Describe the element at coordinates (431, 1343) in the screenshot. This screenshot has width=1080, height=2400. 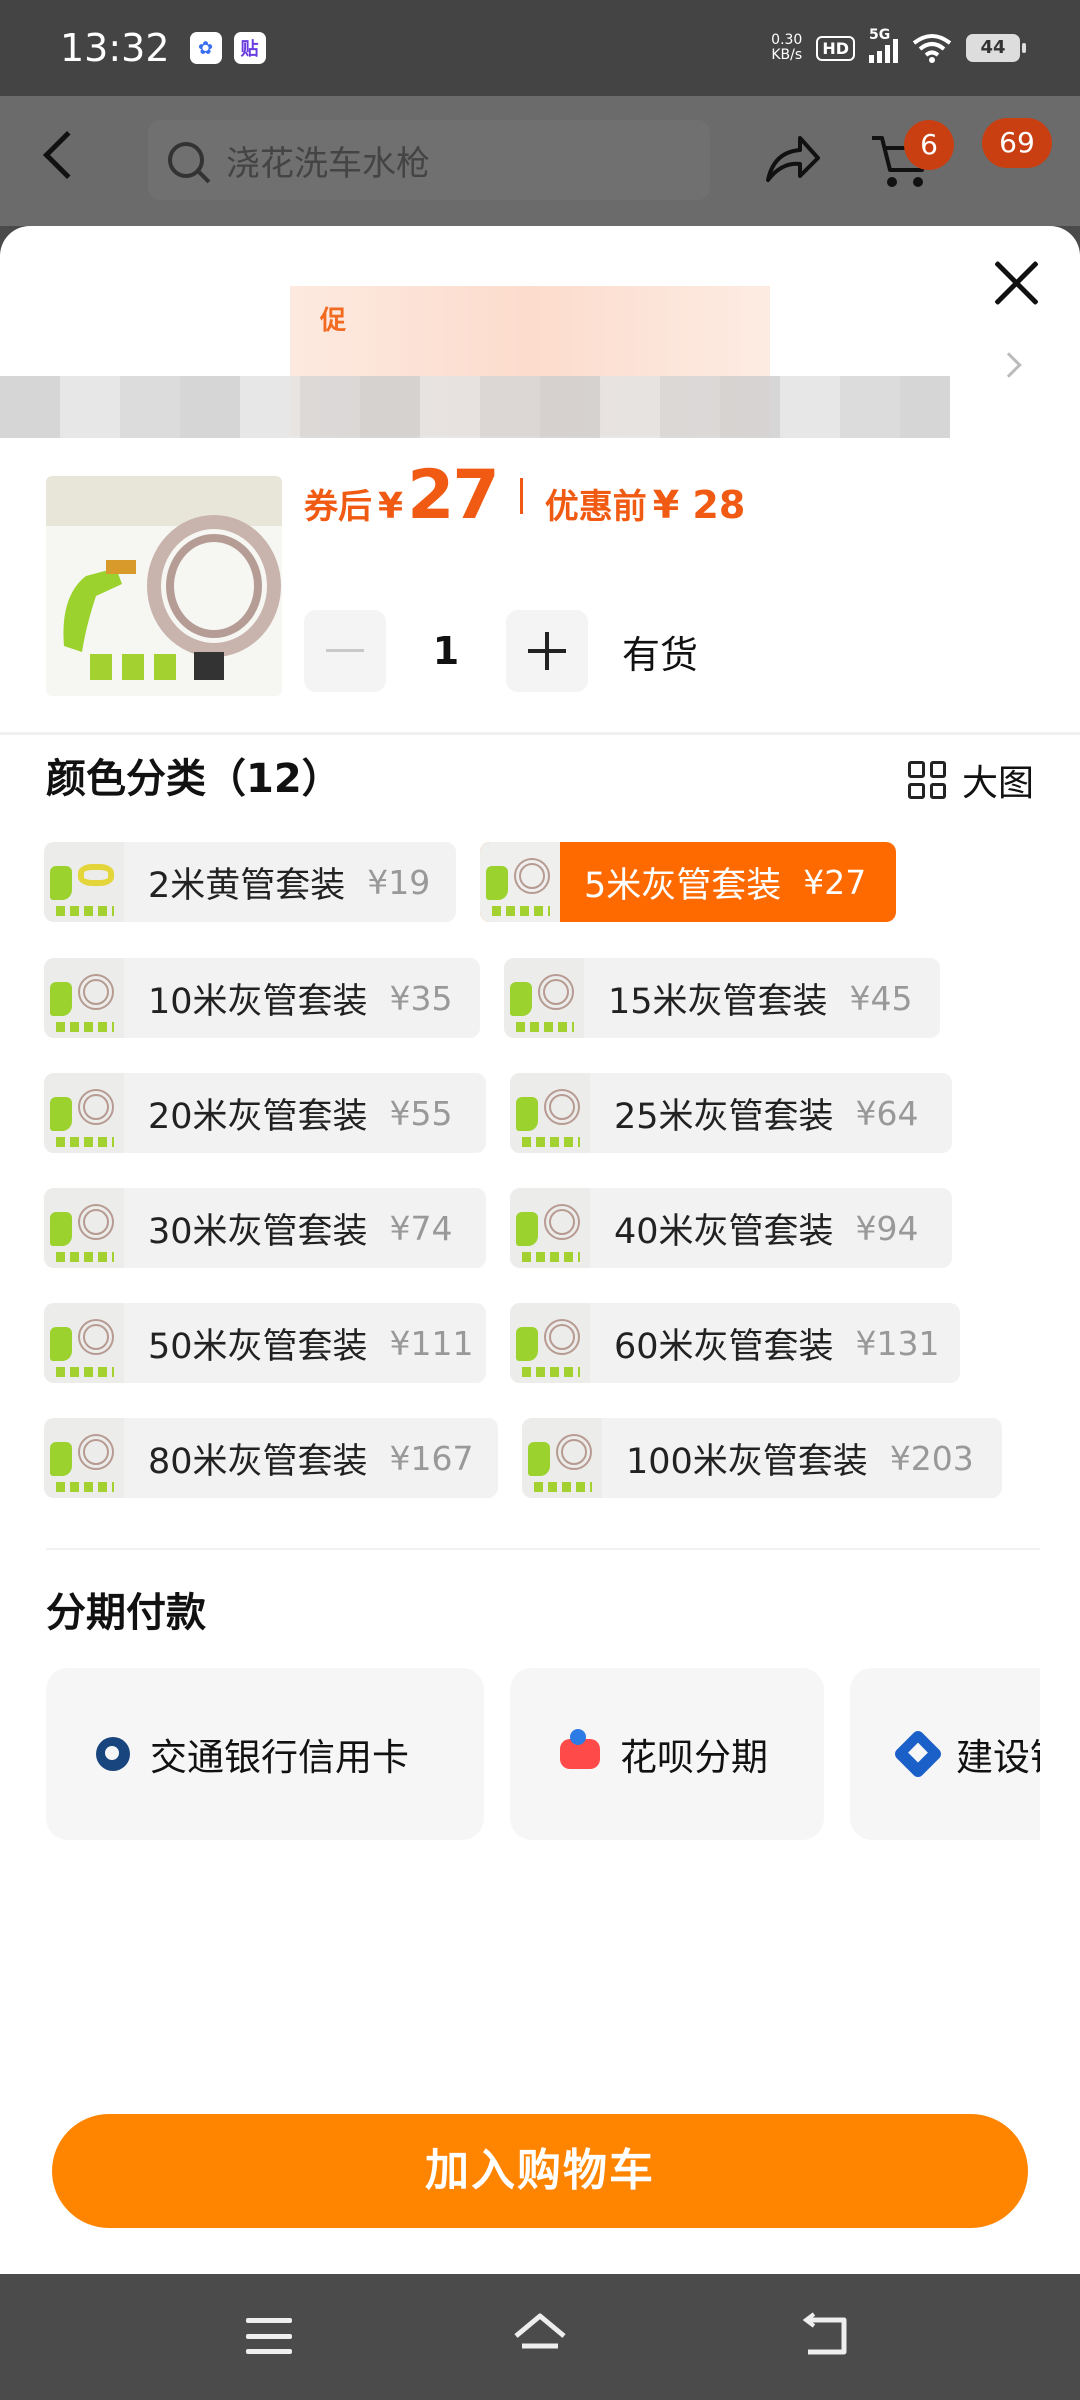
I see `variant-price: ¥111` at that location.